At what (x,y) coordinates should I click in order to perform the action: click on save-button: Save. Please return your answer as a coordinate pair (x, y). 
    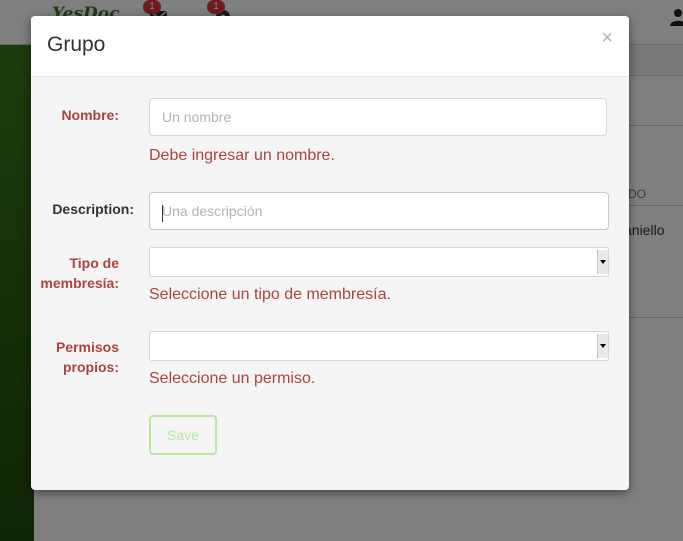
    Looking at the image, I should click on (183, 435).